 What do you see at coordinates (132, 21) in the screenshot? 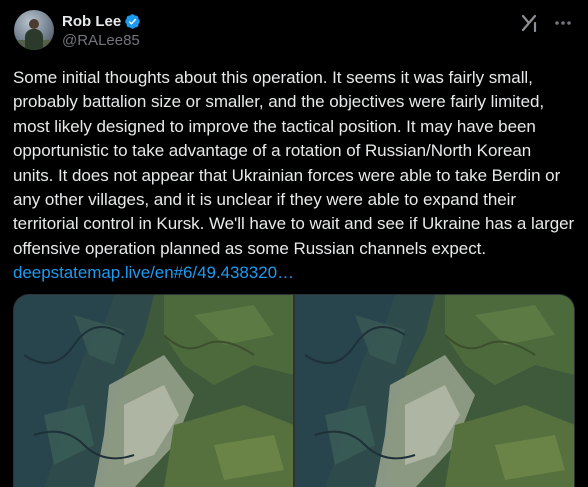
I see `verified-badge-icon` at bounding box center [132, 21].